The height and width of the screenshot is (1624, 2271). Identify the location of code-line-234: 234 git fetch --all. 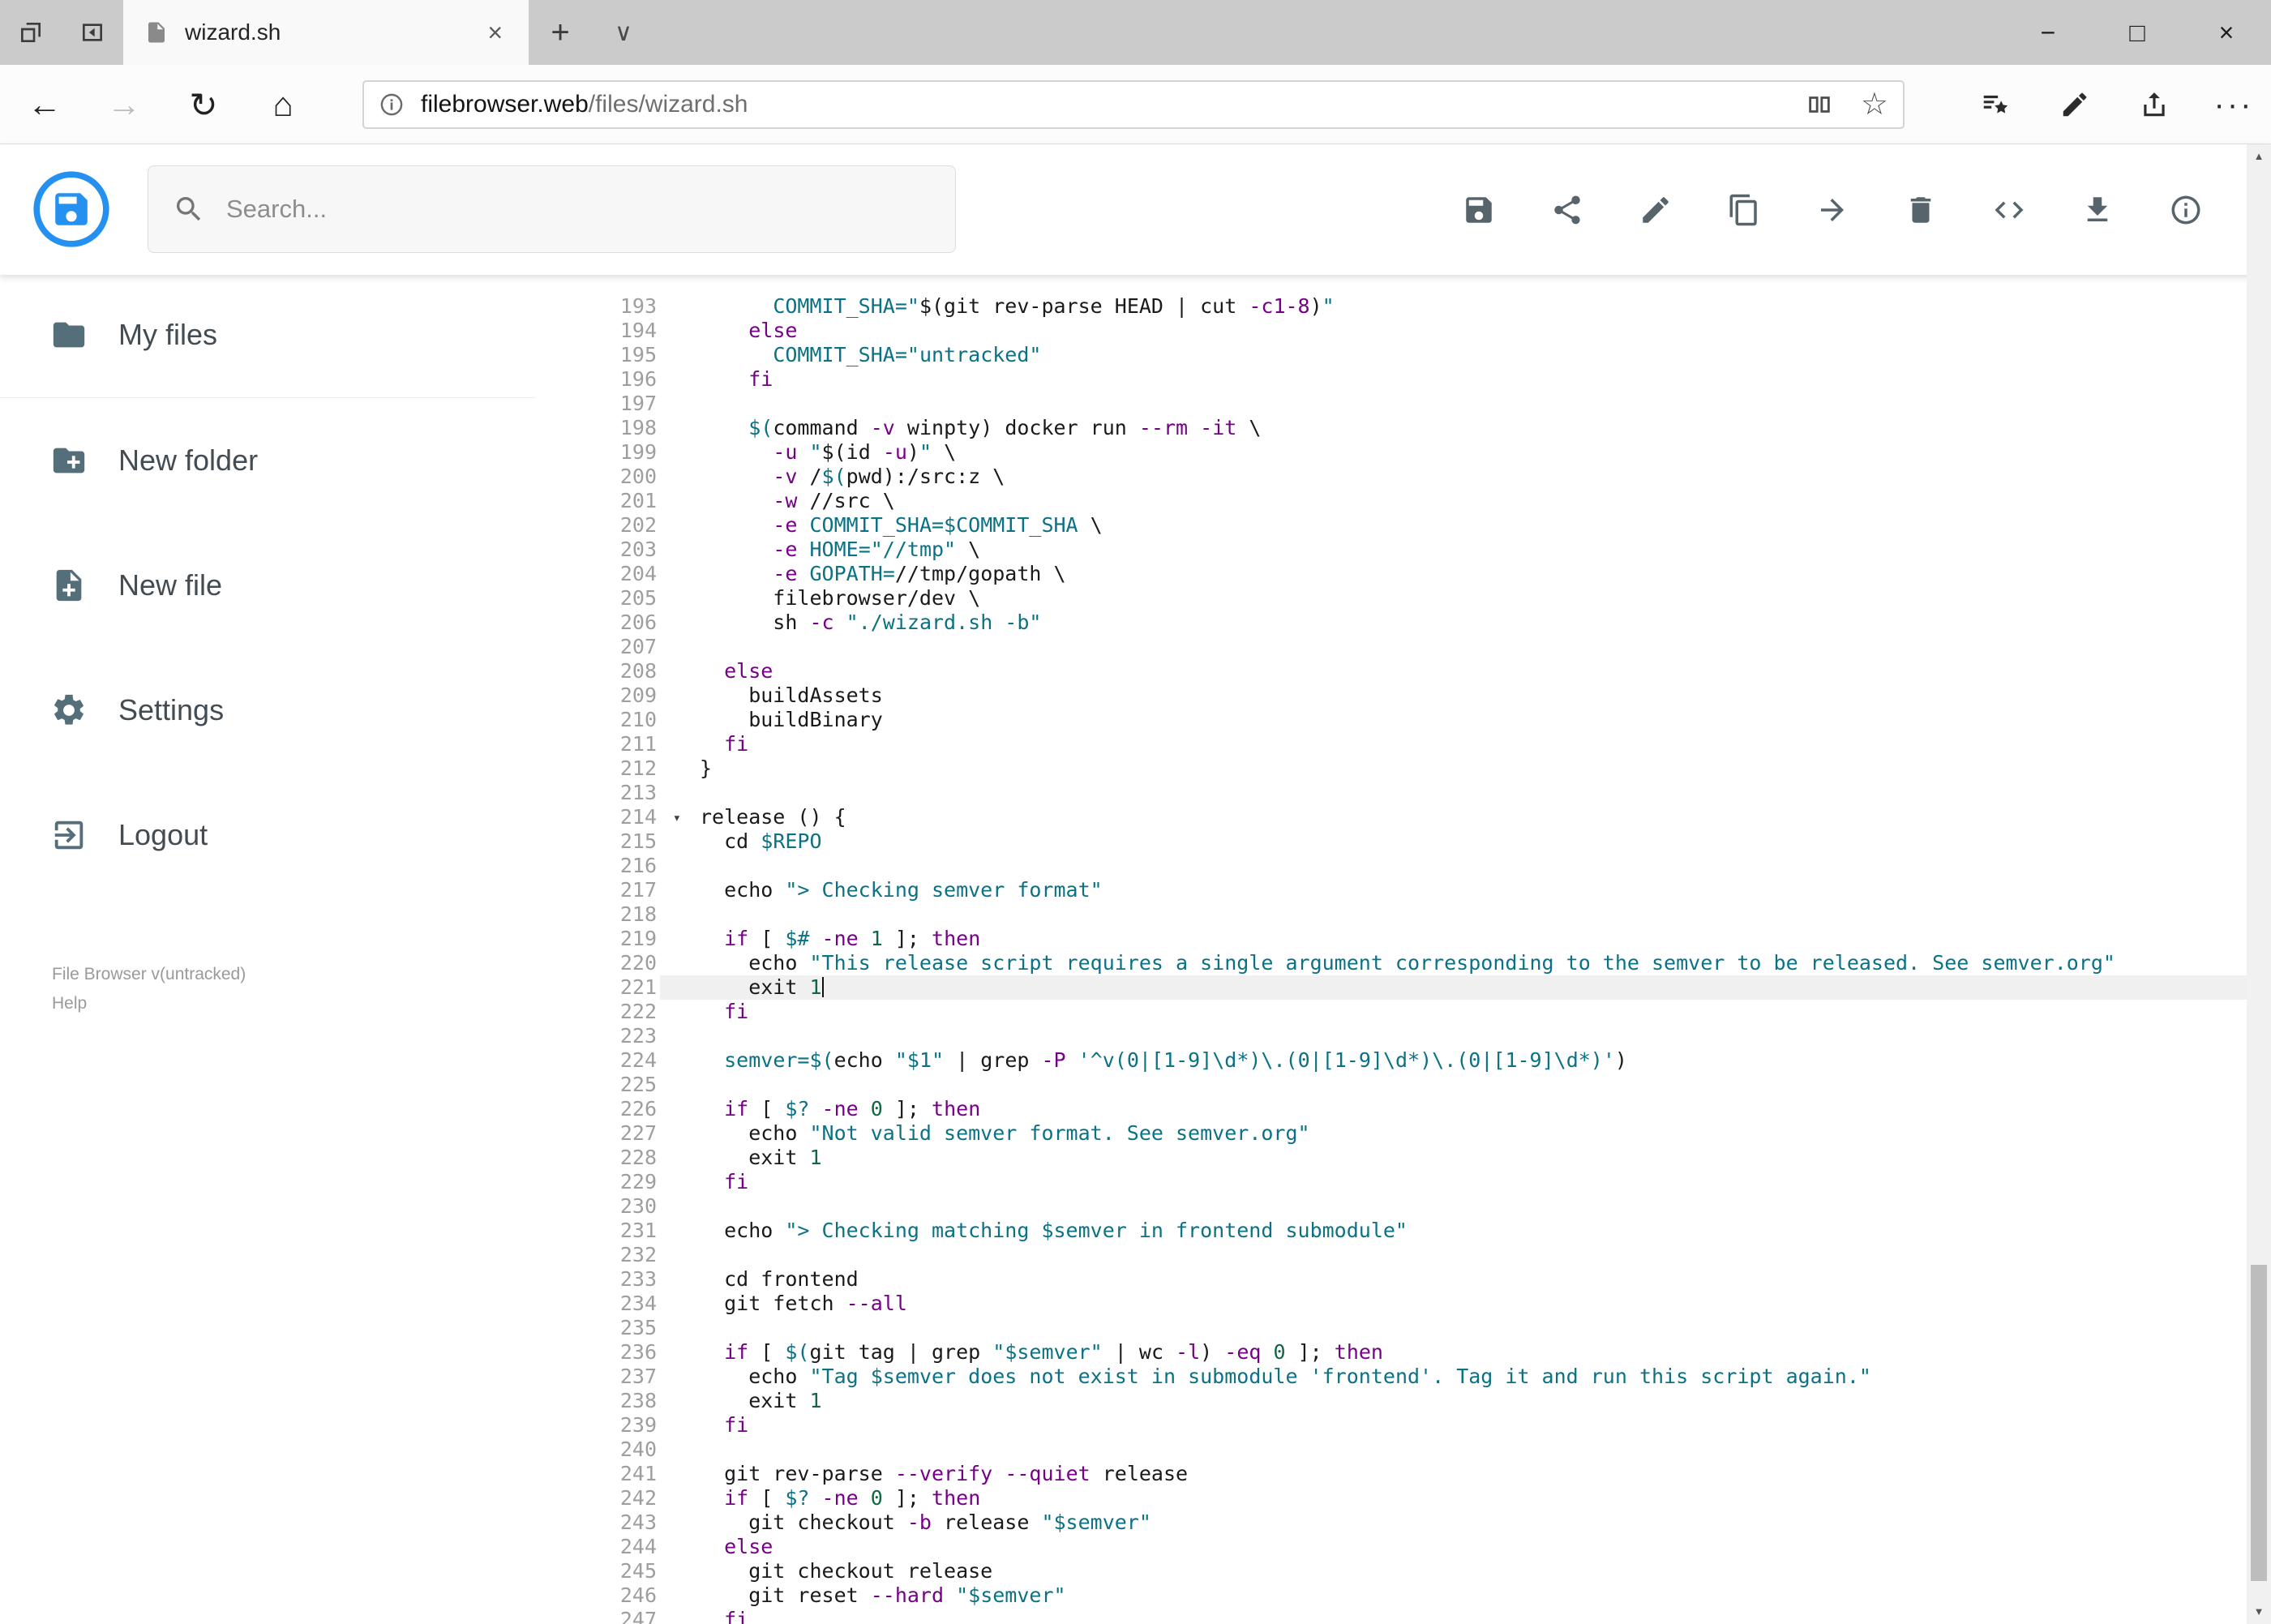
(1403, 1304).